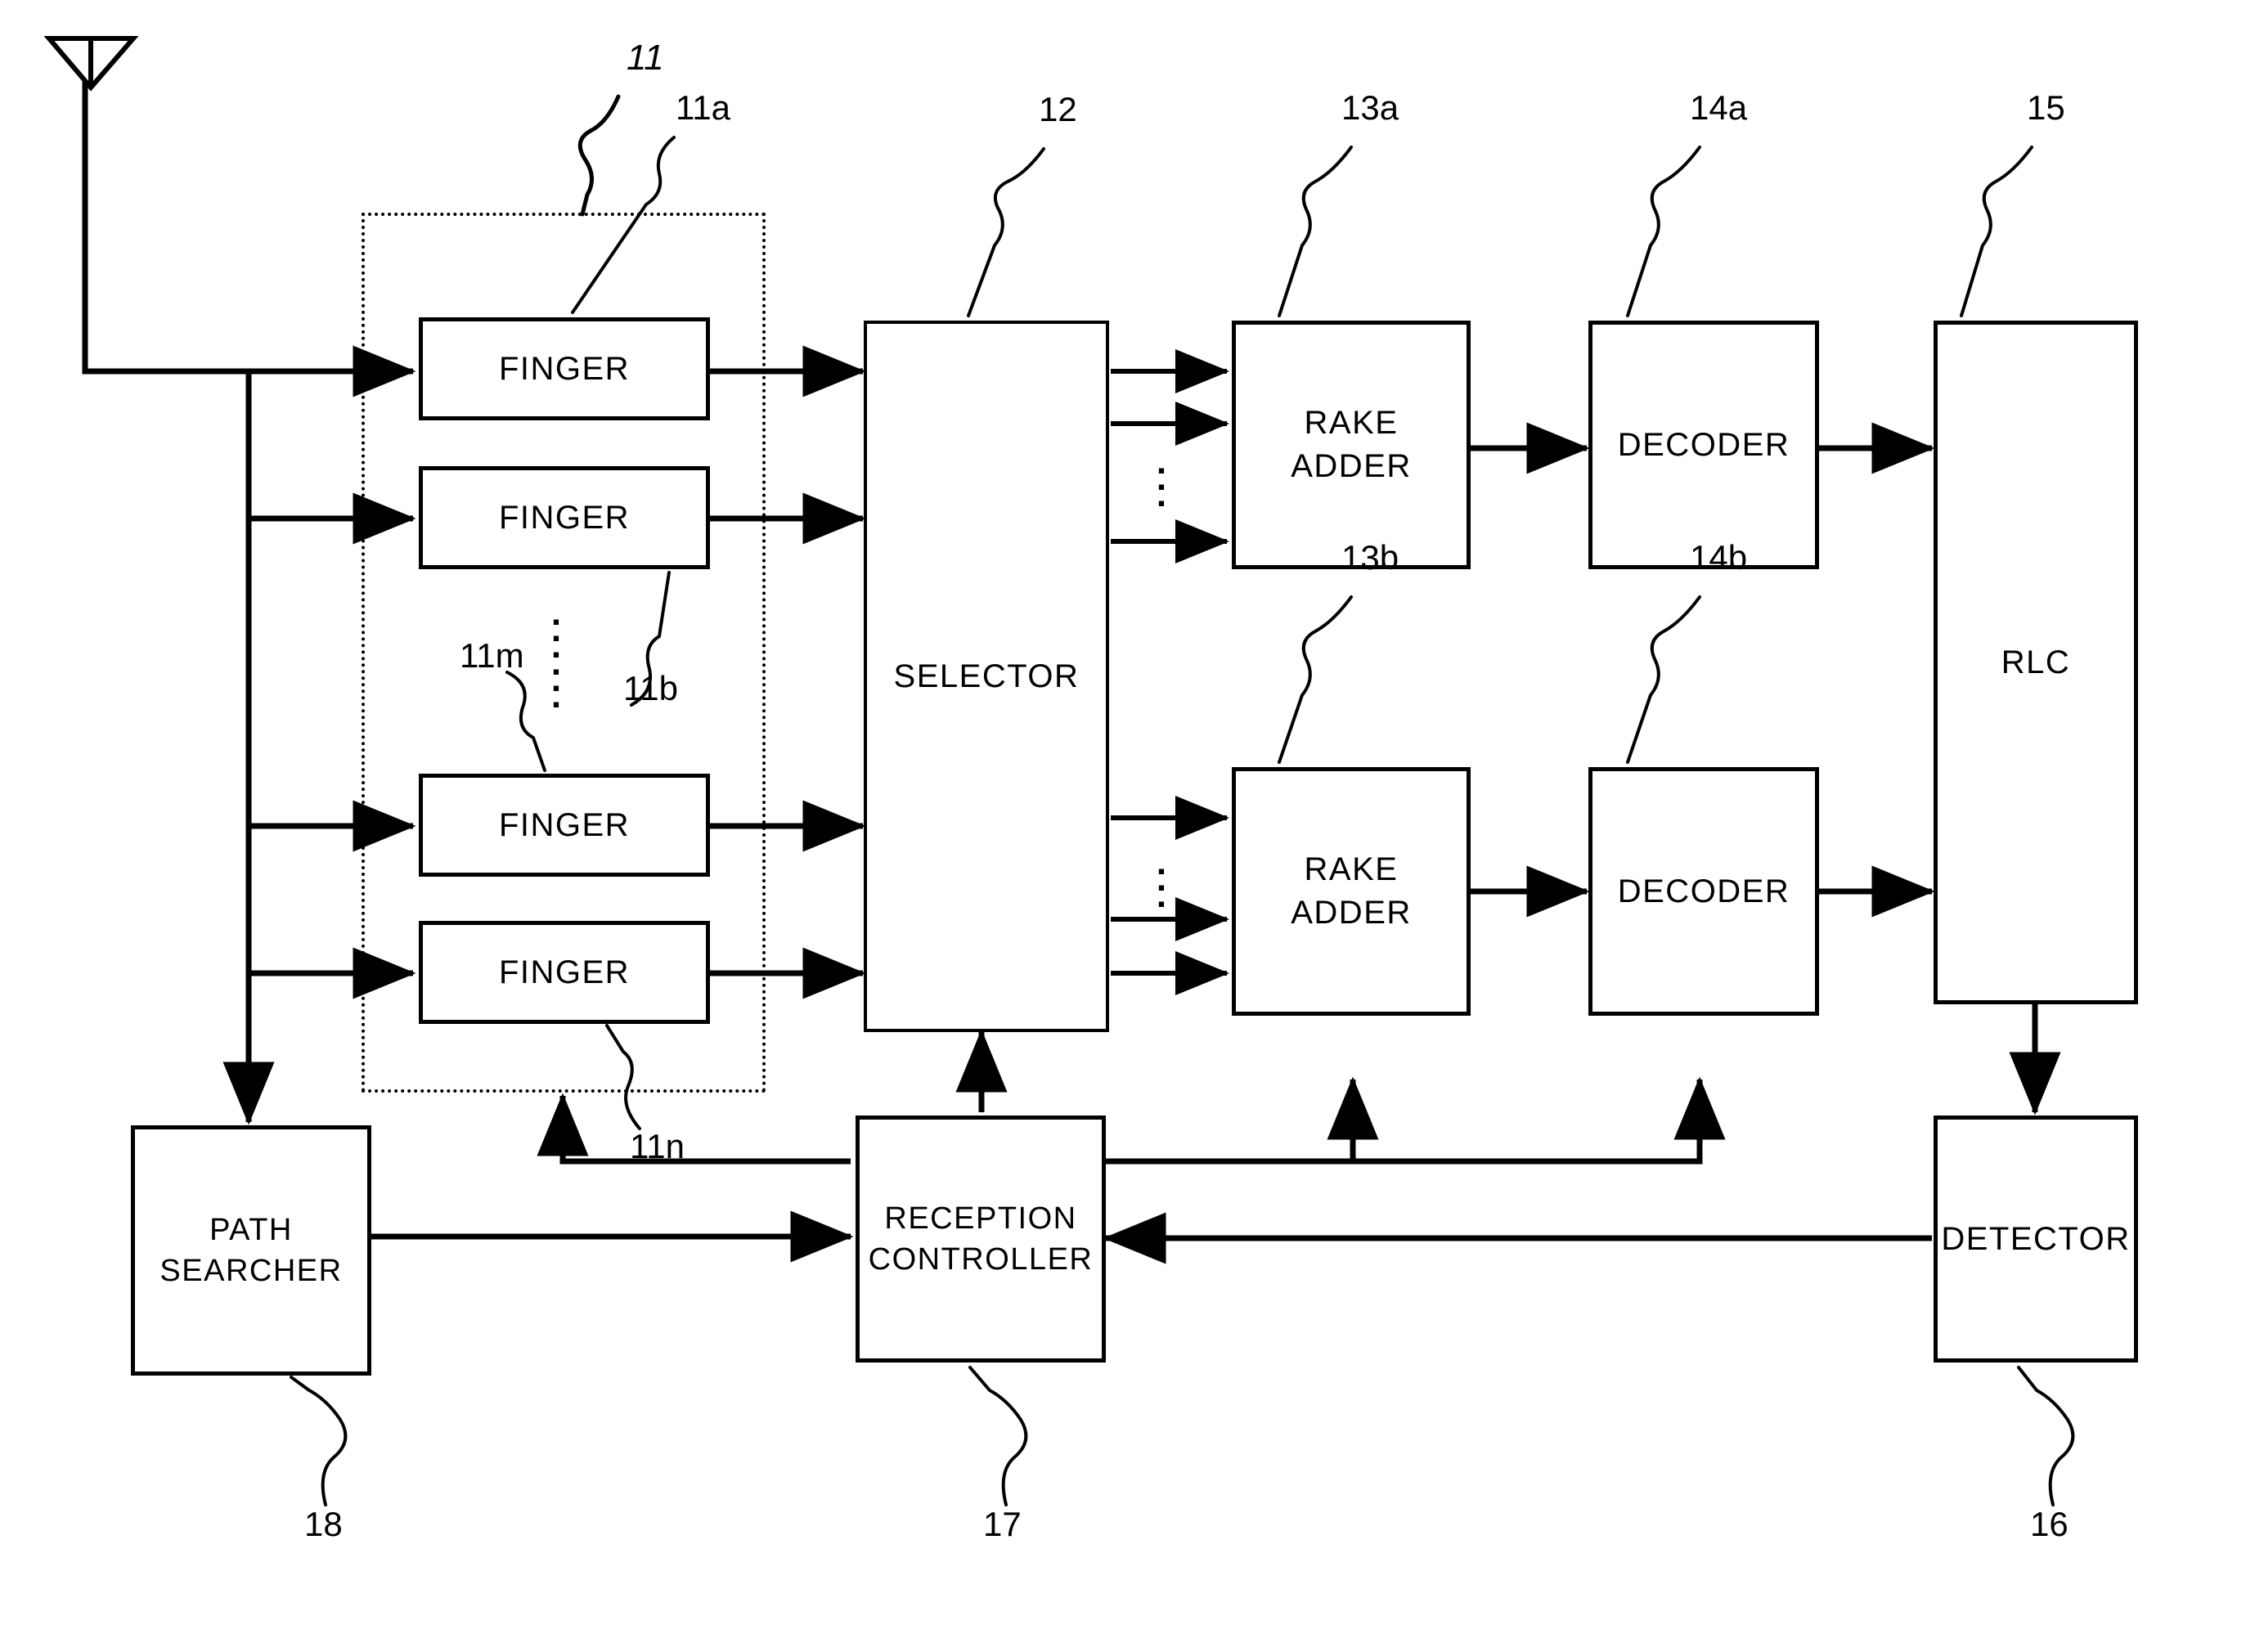  What do you see at coordinates (1370, 107) in the screenshot?
I see `ref-label-13a: 13a` at bounding box center [1370, 107].